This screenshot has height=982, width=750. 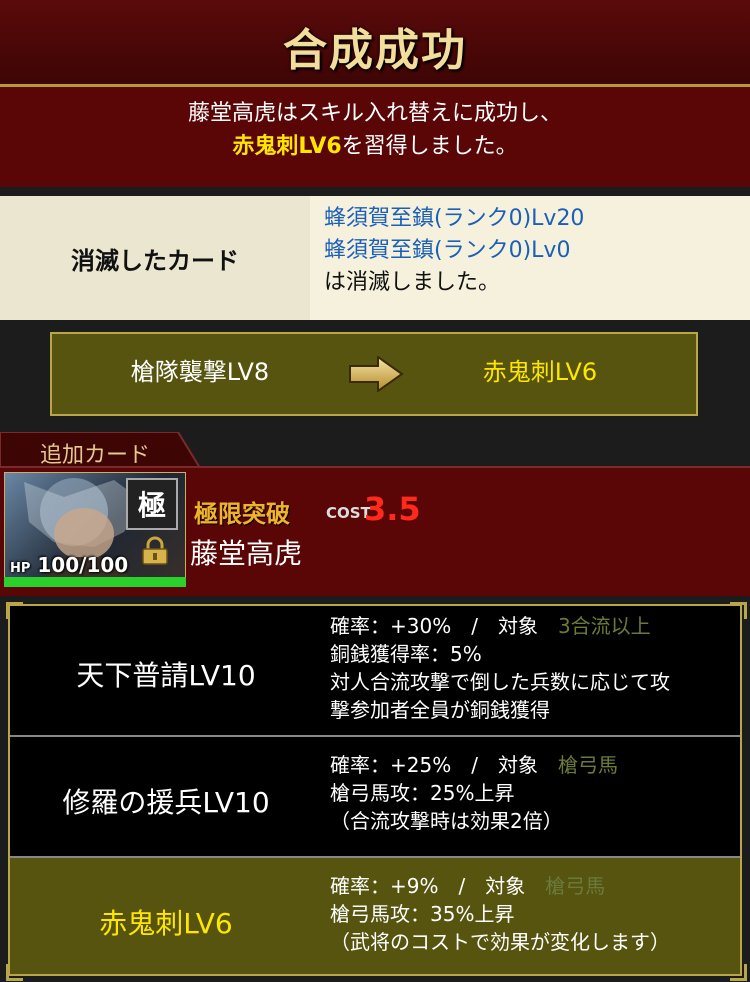 What do you see at coordinates (166, 923) in the screenshot?
I see `skill-name: 赤鬼刺LV6` at bounding box center [166, 923].